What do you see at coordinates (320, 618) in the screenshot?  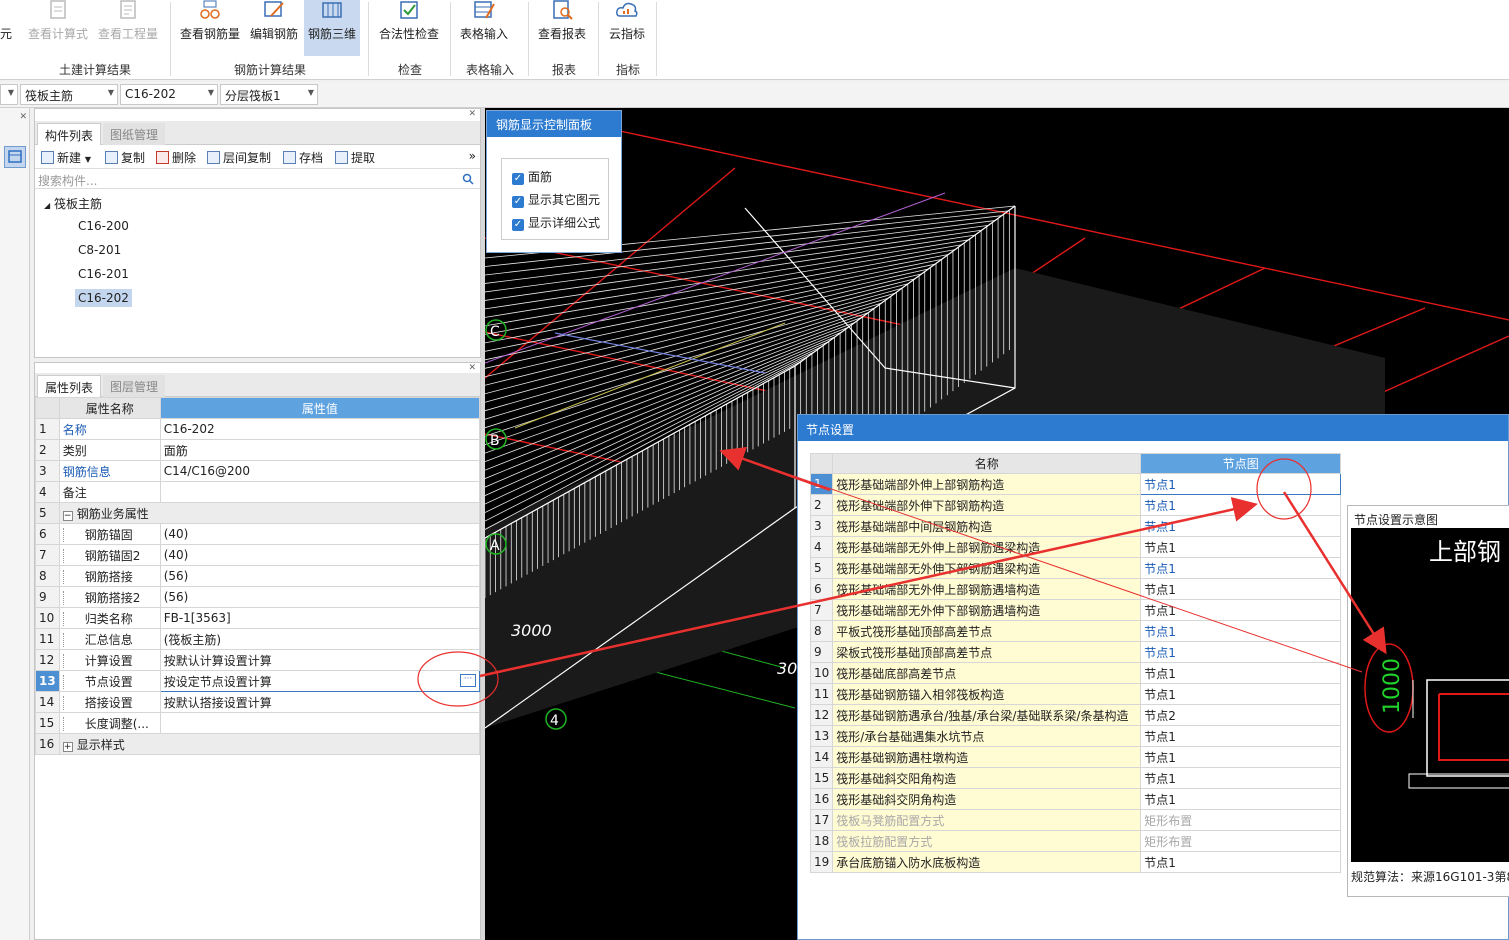 I see `property-value: FB-1[3563]` at bounding box center [320, 618].